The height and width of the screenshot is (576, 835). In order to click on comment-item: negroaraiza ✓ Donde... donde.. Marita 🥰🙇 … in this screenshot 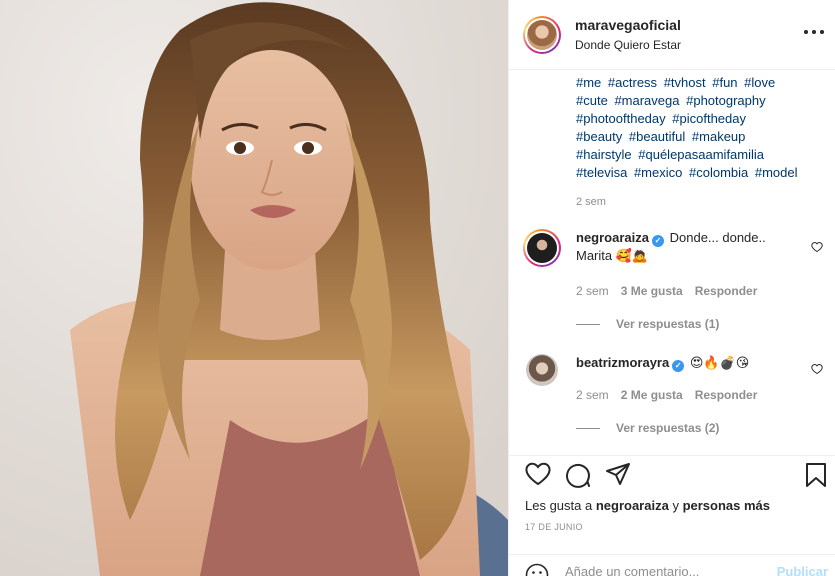, I will do `click(673, 284)`.